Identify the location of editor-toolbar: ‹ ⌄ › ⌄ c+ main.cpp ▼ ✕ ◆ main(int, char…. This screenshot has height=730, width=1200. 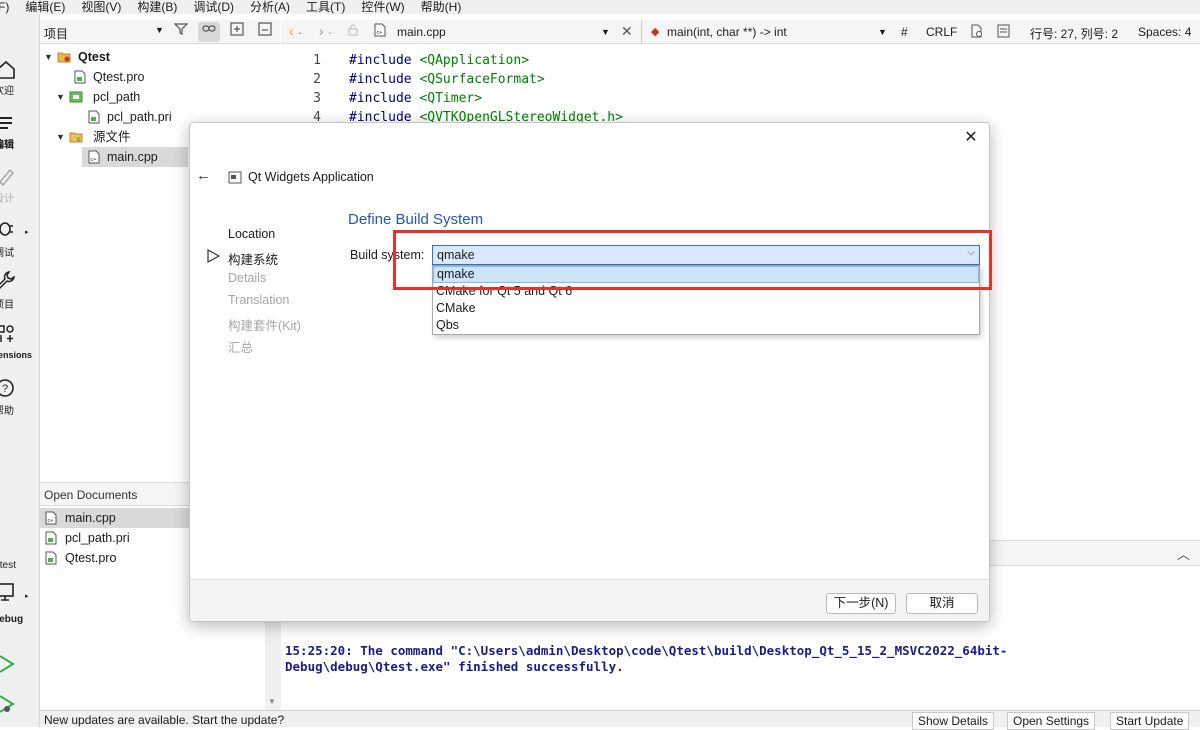
(740, 32).